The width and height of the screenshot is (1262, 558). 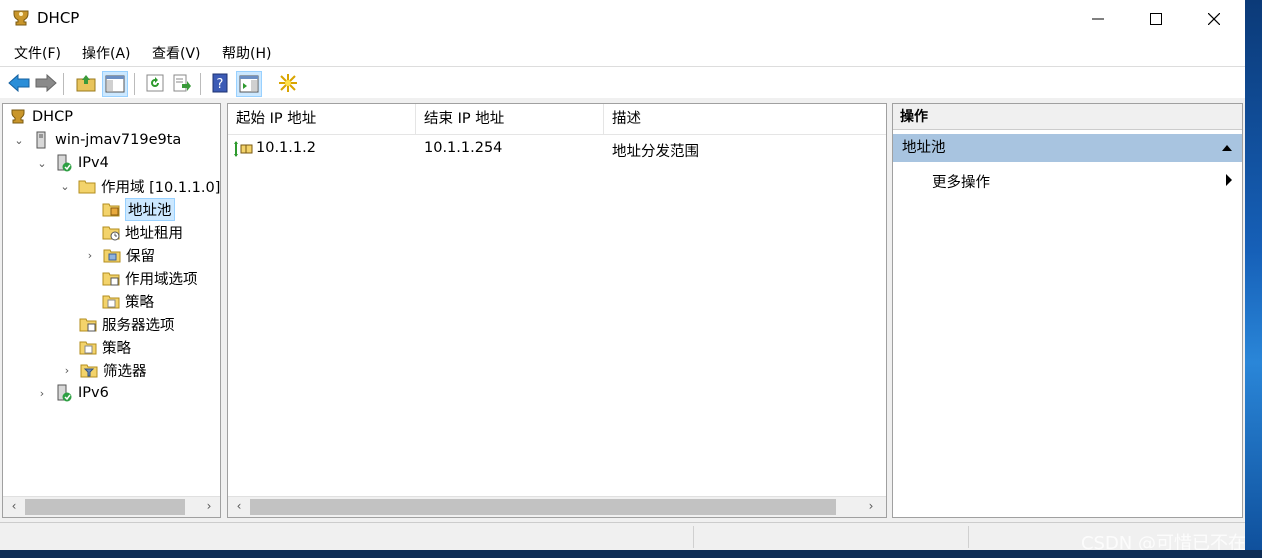 What do you see at coordinates (125, 371) in the screenshot?
I see `tree-label: 筛选器` at bounding box center [125, 371].